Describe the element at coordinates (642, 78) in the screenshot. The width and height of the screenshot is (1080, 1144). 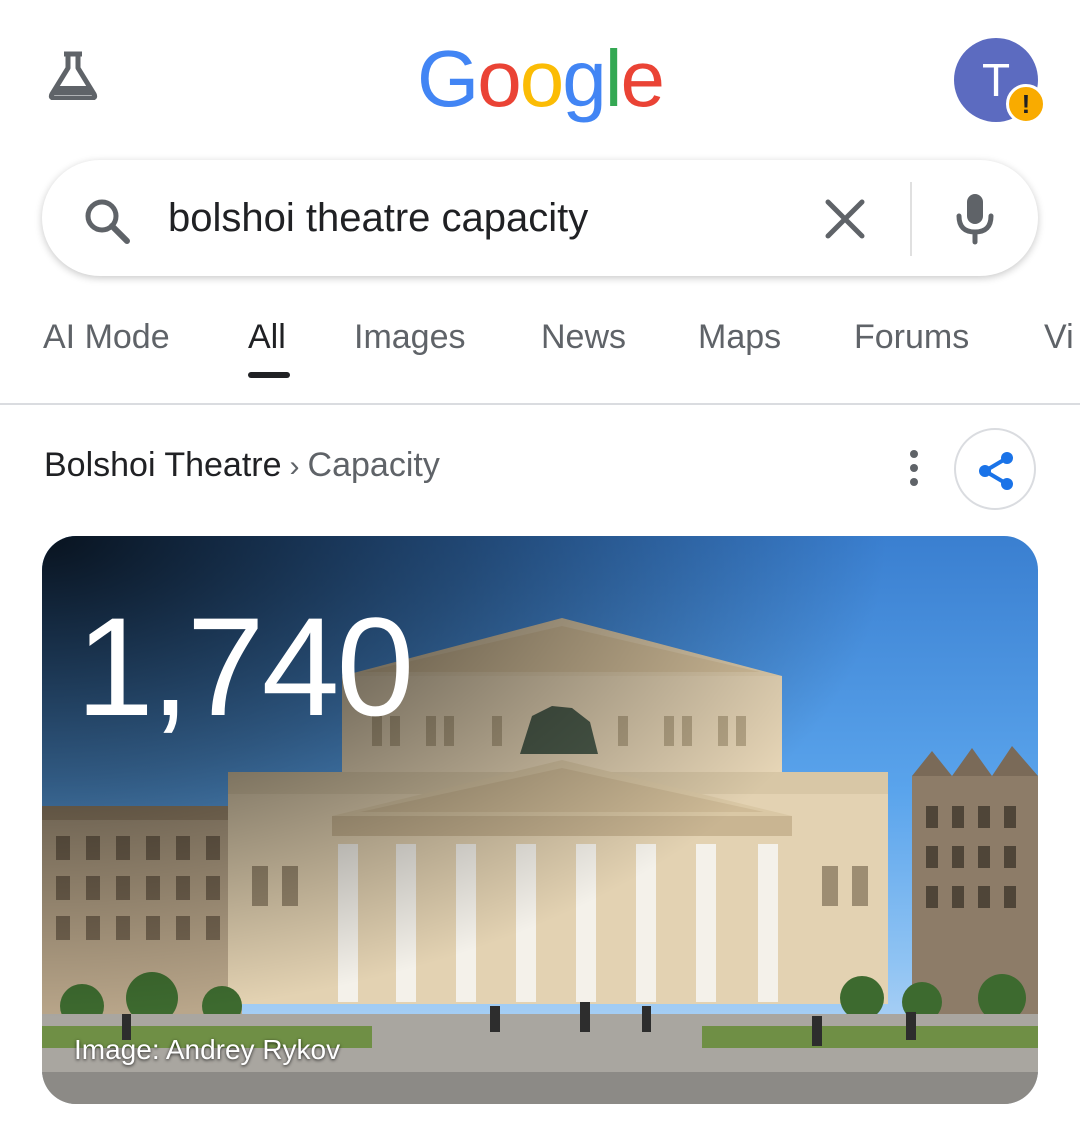
I see `logo-letter: e` at that location.